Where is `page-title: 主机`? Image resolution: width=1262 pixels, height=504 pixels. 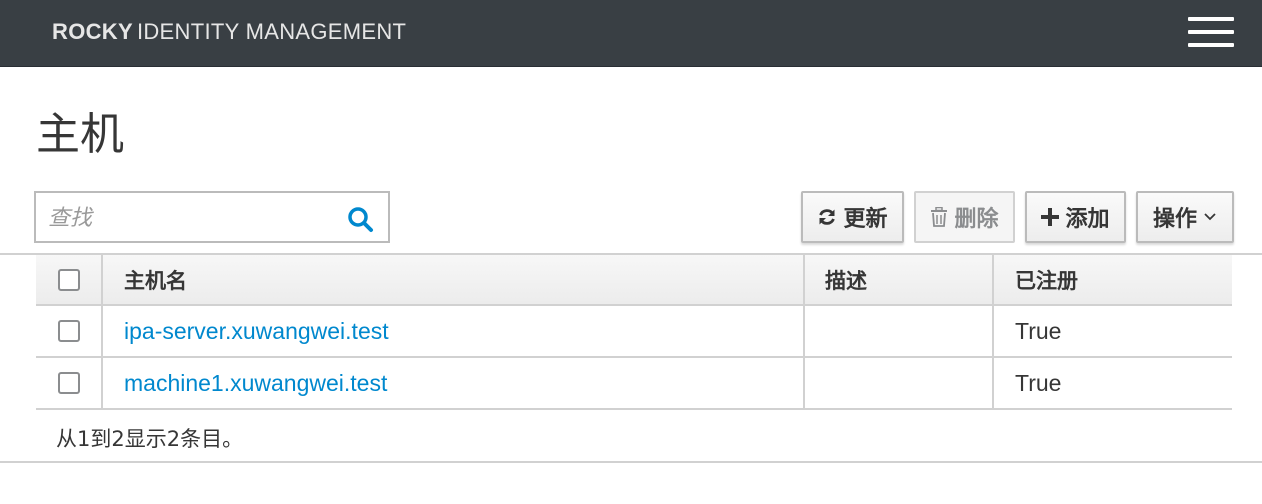
page-title: 主机 is located at coordinates (80, 134).